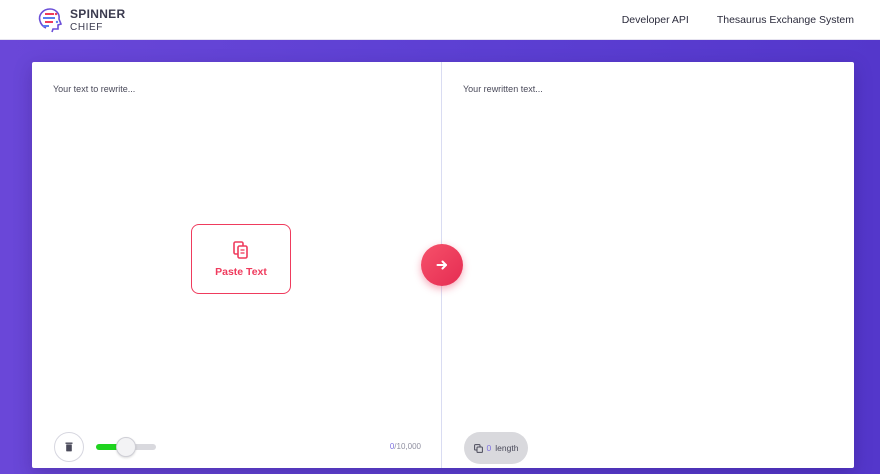 This screenshot has height=474, width=880. Describe the element at coordinates (241, 272) in the screenshot. I see `paste-text-label: Paste Text` at that location.